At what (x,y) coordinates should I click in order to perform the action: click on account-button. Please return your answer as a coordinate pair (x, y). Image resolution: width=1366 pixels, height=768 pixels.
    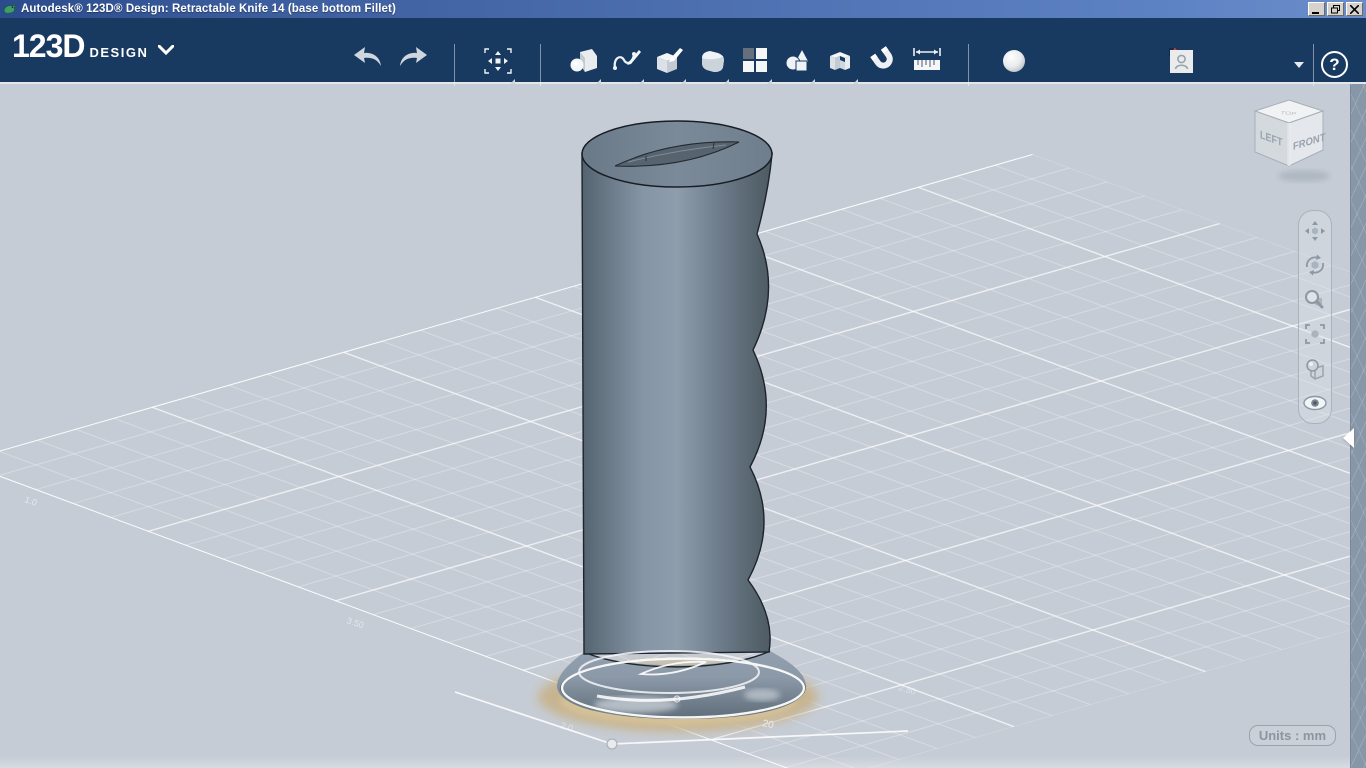
    Looking at the image, I should click on (1181, 66).